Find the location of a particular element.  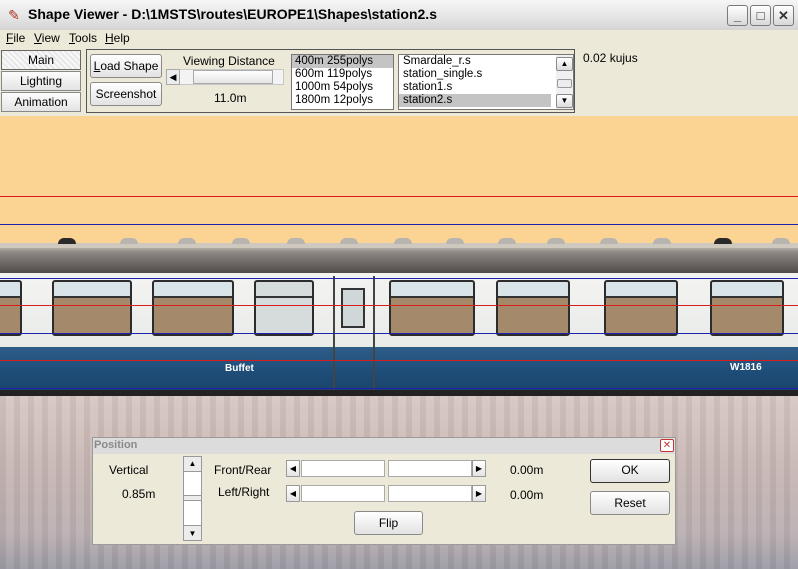

viewing-distance-thumb is located at coordinates (233, 77).